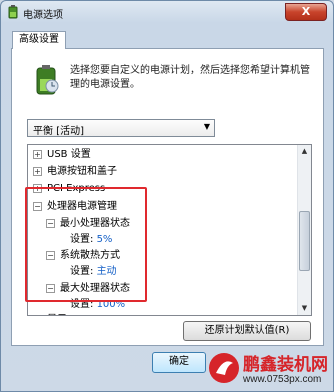 Image resolution: width=334 pixels, height=392 pixels. What do you see at coordinates (179, 362) in the screenshot?
I see `ok-button: 确定` at bounding box center [179, 362].